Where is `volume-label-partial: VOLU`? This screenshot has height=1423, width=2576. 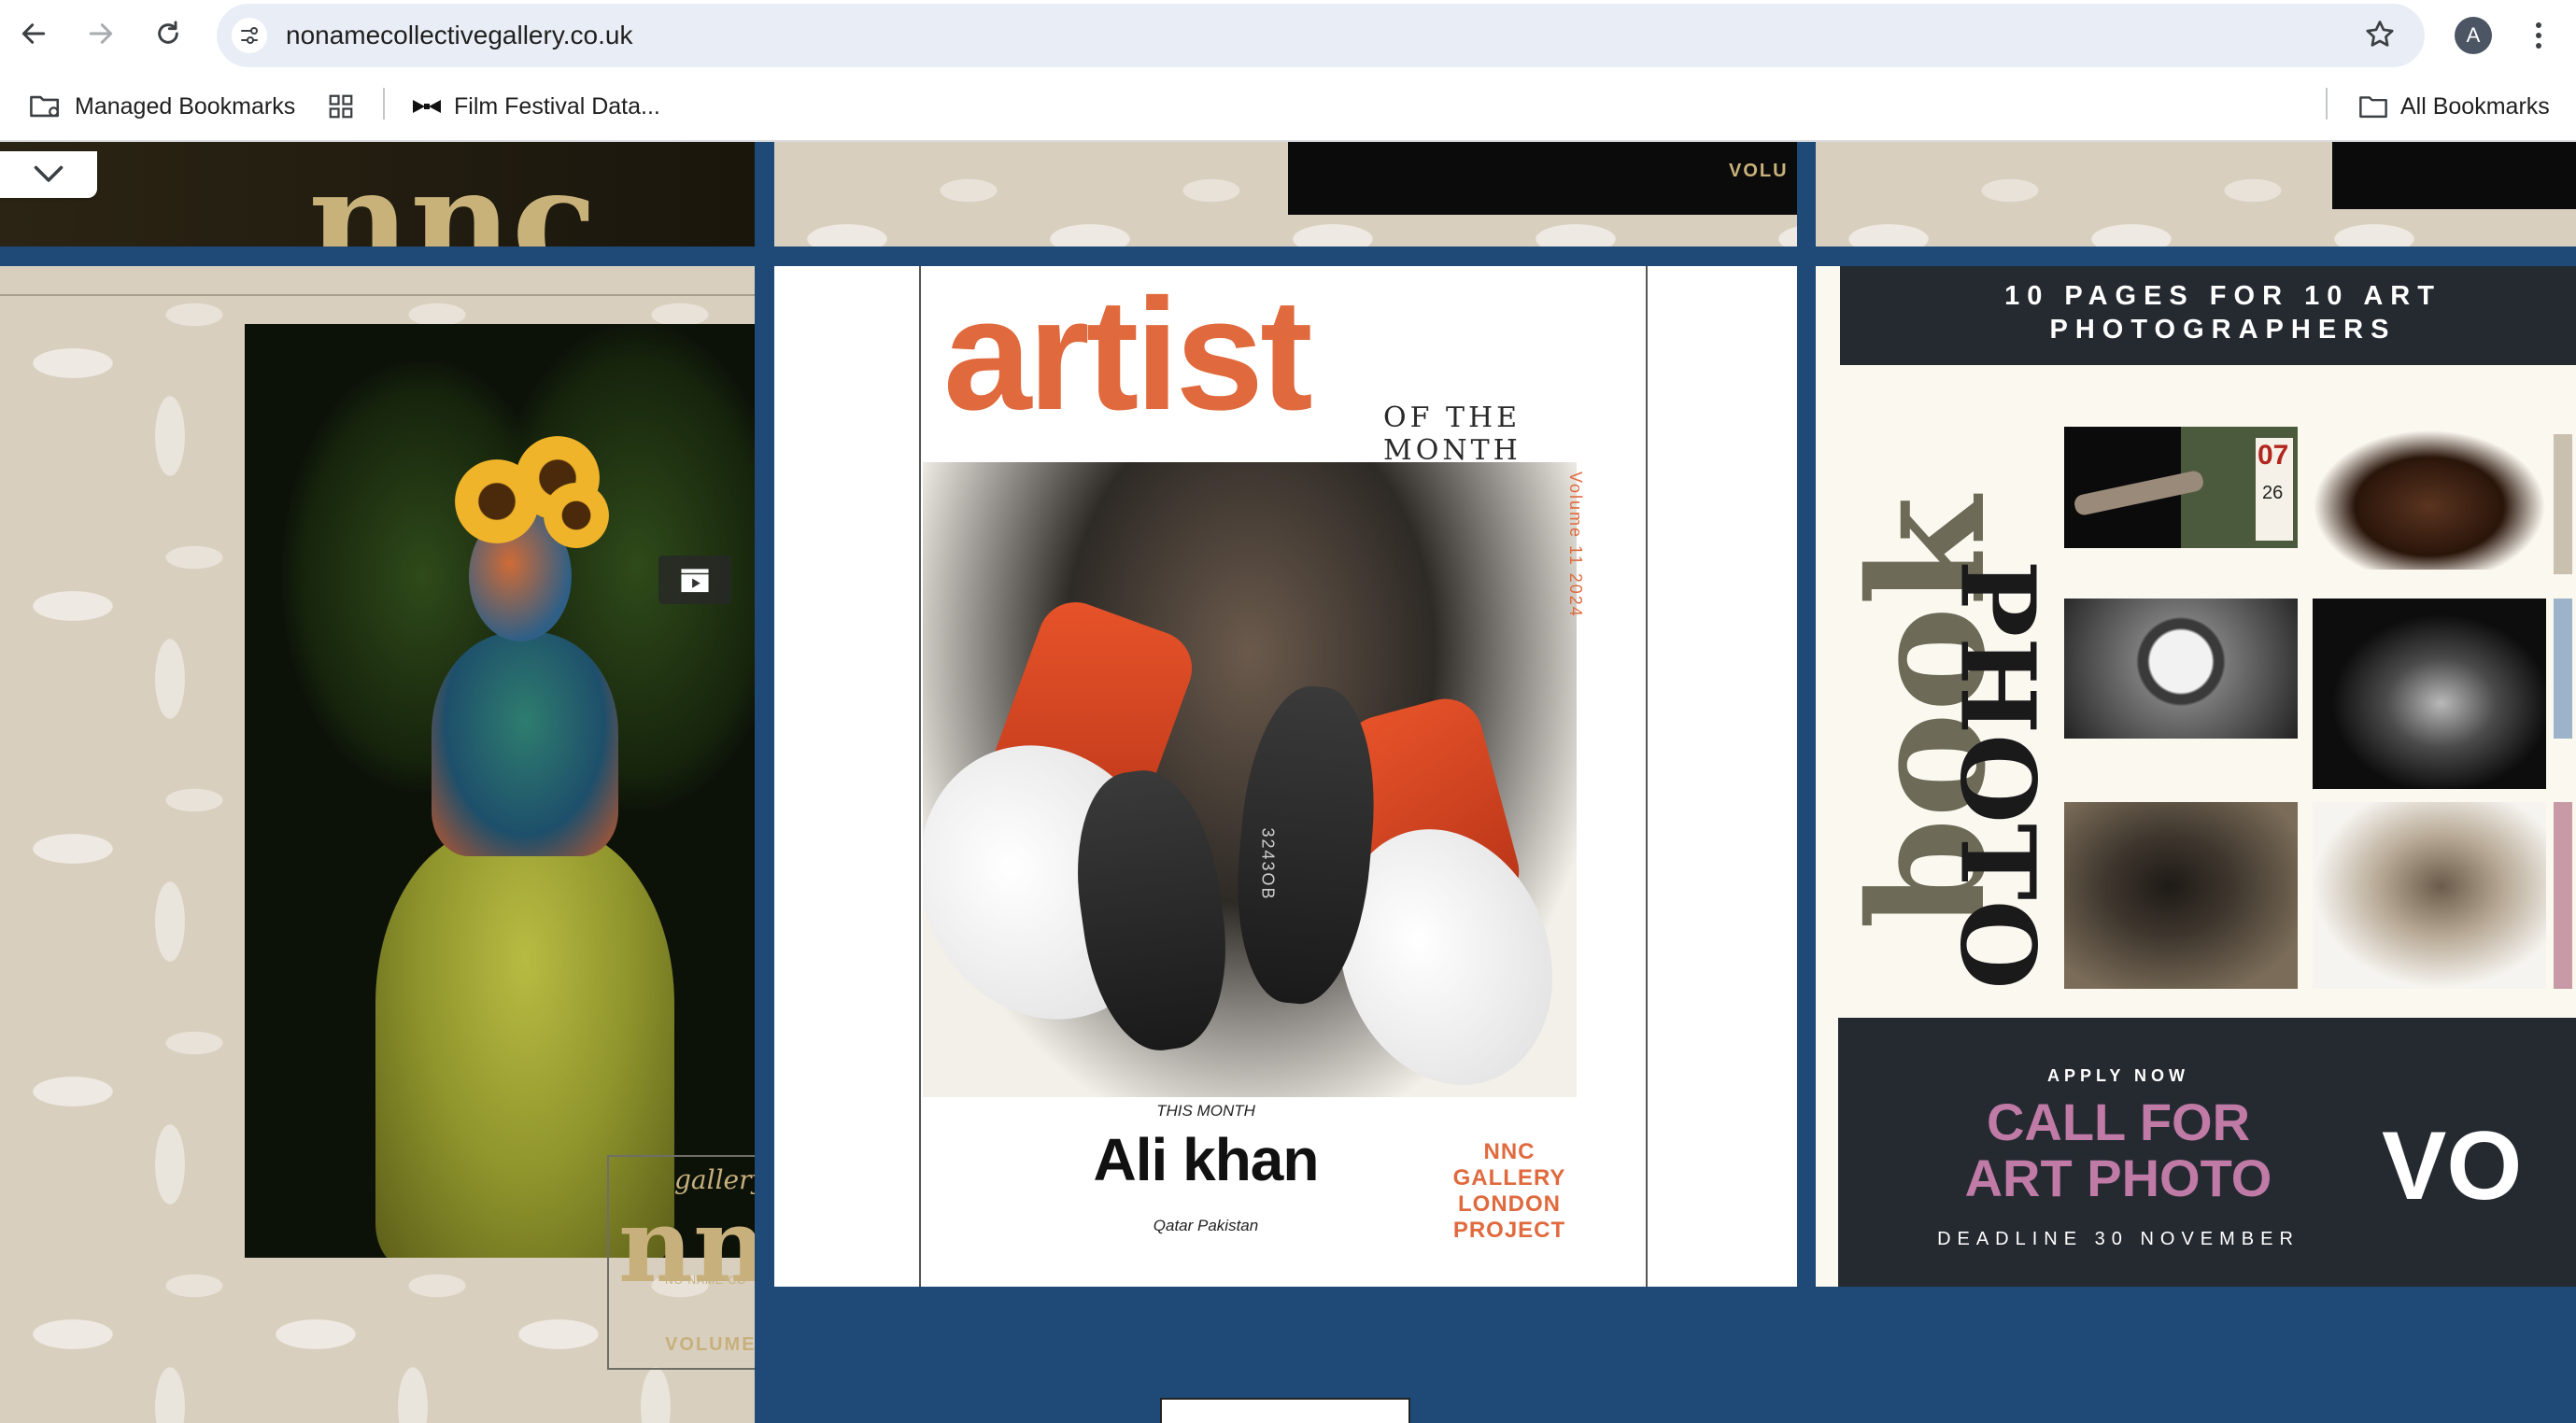
volume-label-partial: VOLU is located at coordinates (1759, 171).